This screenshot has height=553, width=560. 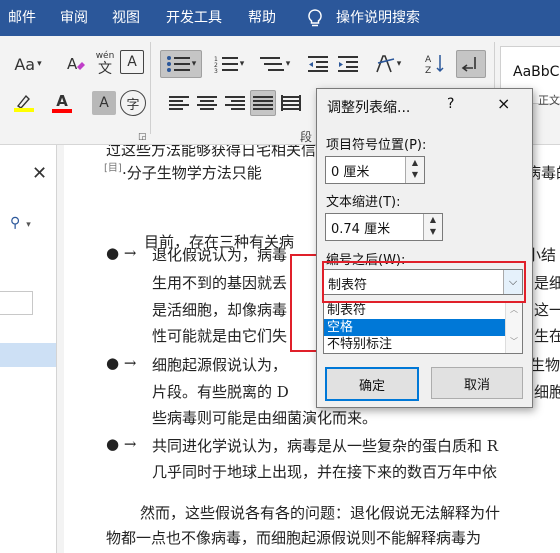 I want to click on char-shading-icon: A, so click(x=104, y=103).